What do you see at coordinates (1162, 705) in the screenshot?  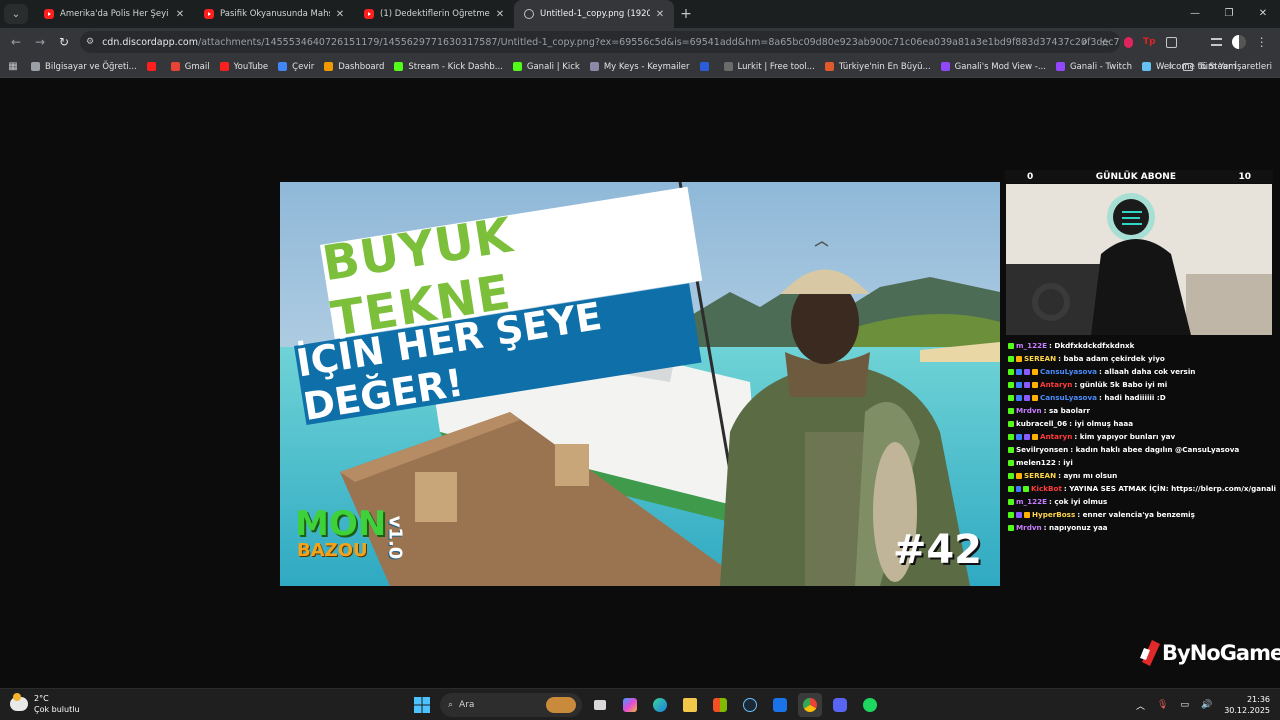 I see `microphone-icon: 🎙` at bounding box center [1162, 705].